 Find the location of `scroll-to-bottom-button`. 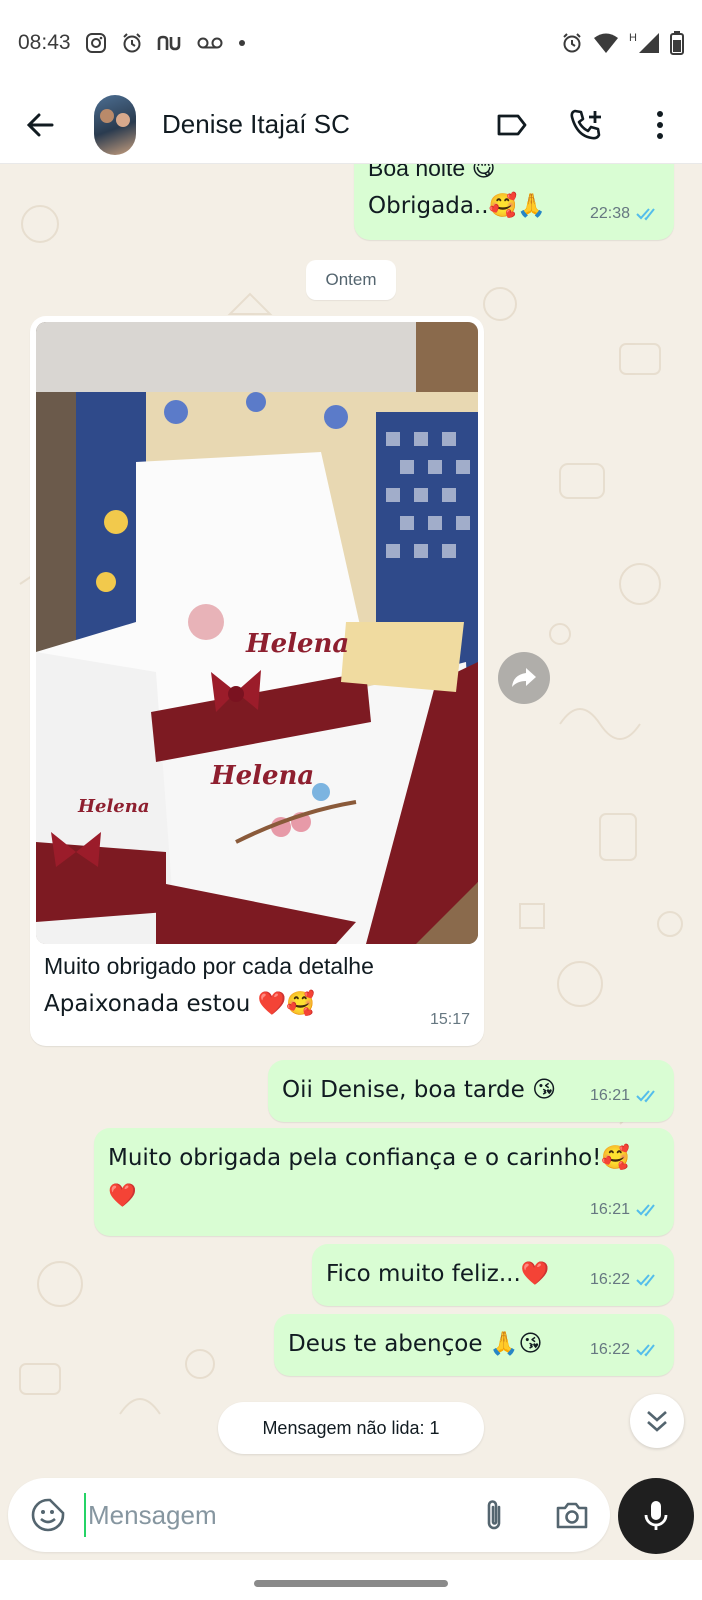

scroll-to-bottom-button is located at coordinates (657, 1421).